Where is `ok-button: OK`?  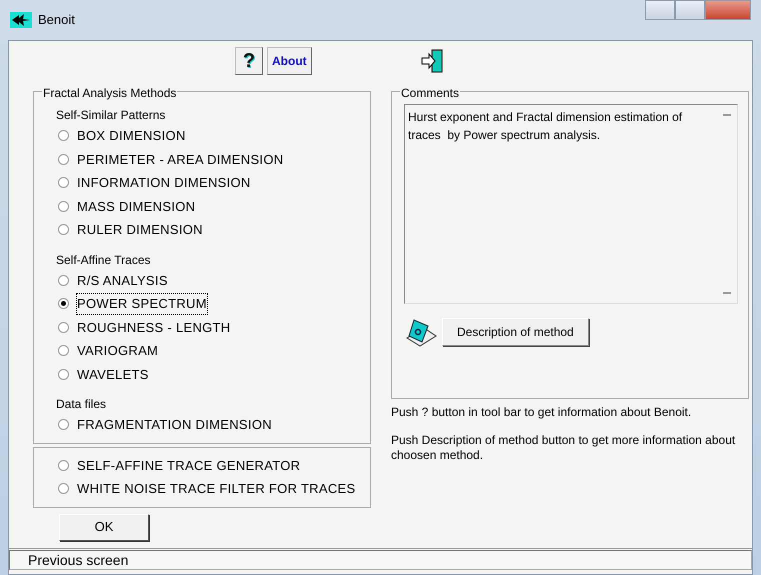 ok-button: OK is located at coordinates (104, 527).